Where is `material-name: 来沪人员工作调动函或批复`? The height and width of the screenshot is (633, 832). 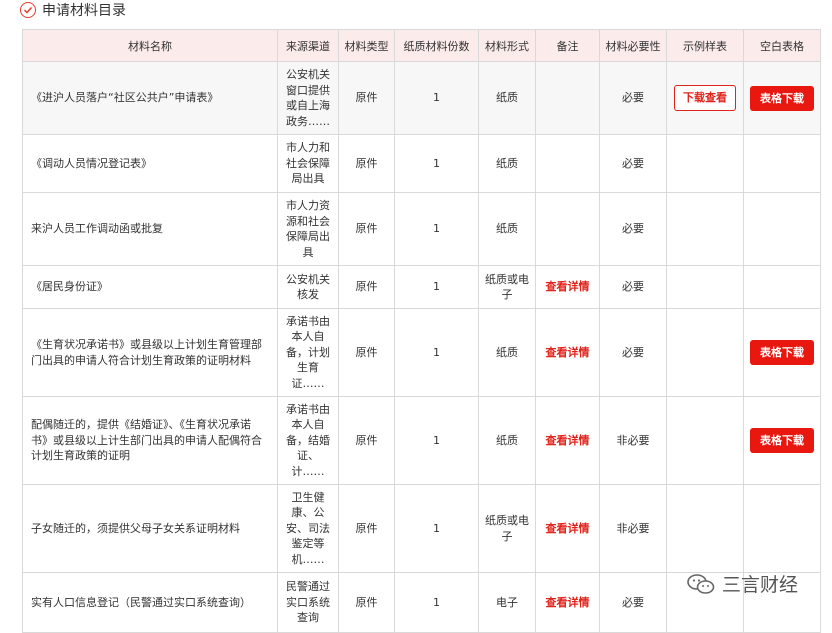
material-name: 来沪人员工作调动函或批复 is located at coordinates (150, 229).